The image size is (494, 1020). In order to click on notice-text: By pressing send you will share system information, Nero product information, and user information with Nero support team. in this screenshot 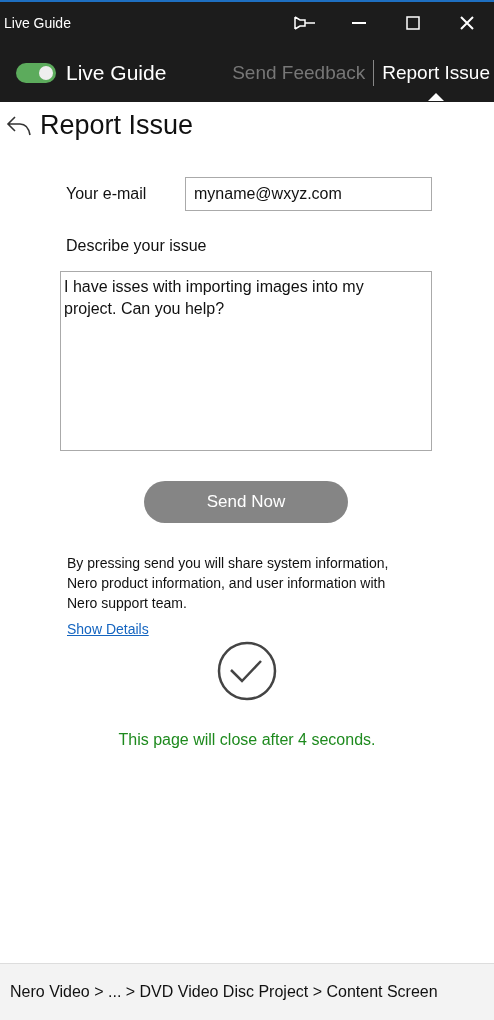, I will do `click(228, 583)`.